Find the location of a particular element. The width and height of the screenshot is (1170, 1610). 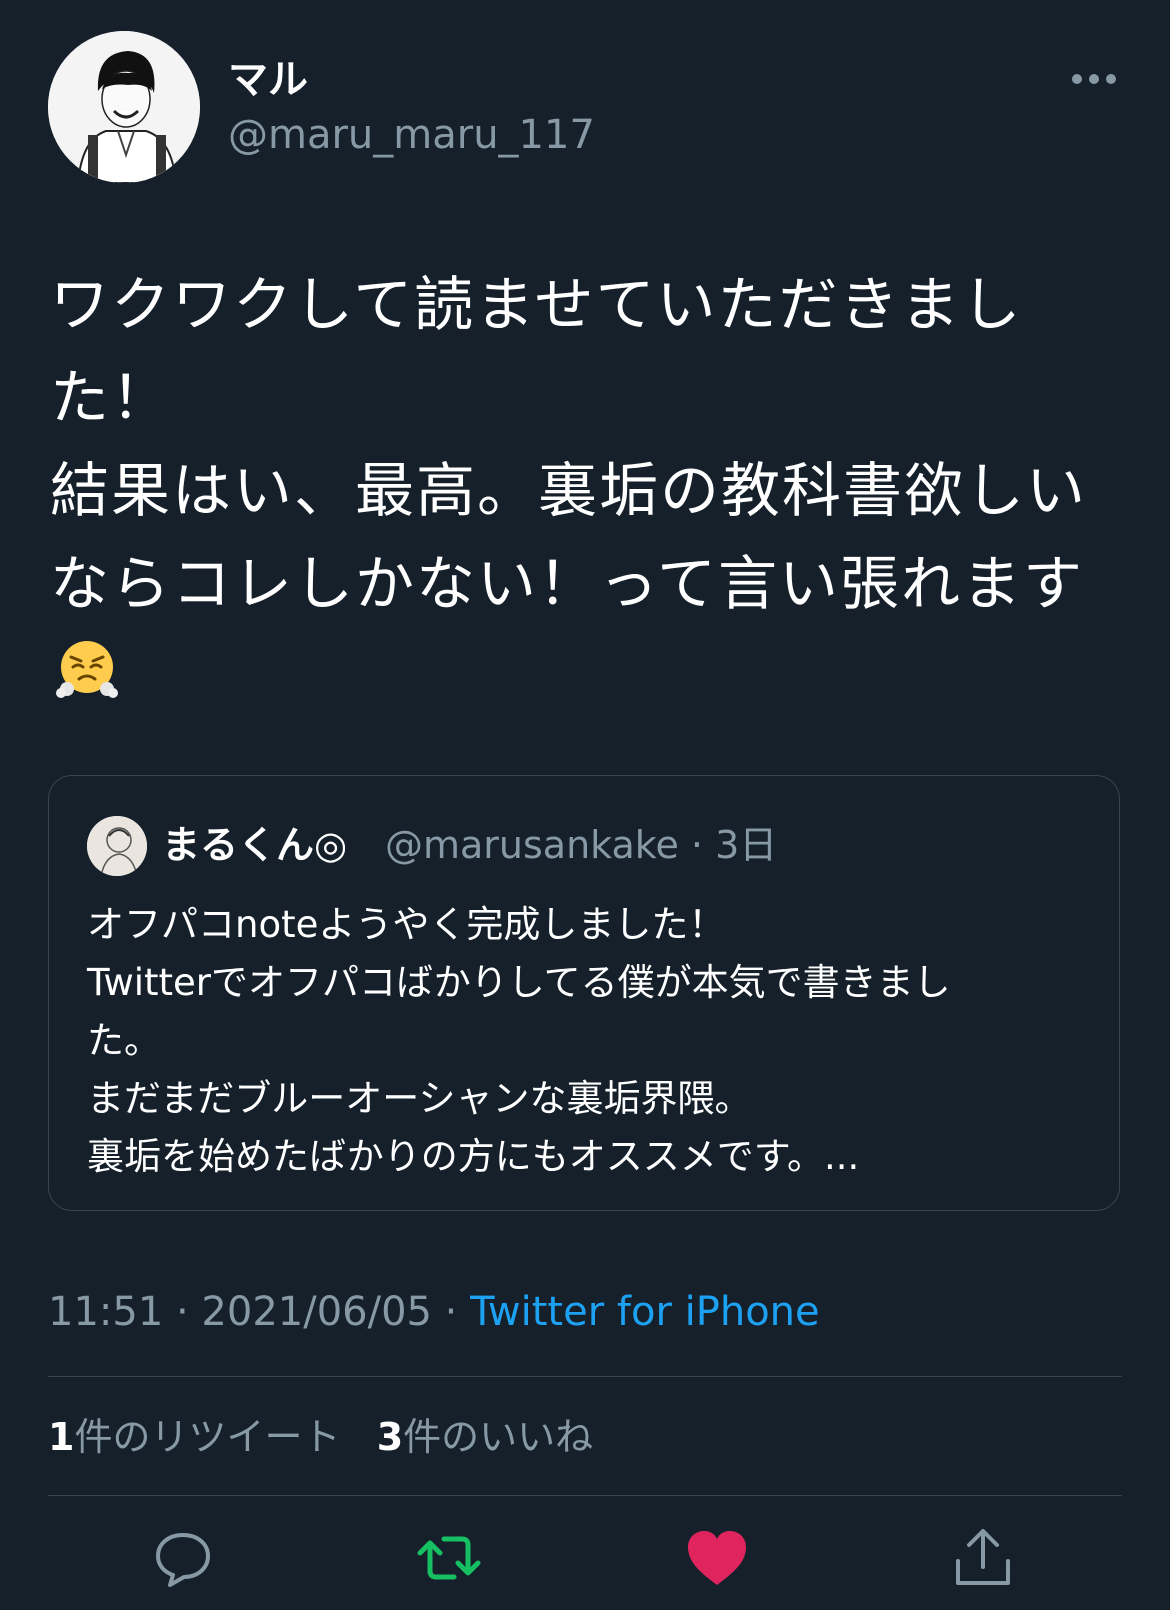

reply-icon is located at coordinates (183, 1558).